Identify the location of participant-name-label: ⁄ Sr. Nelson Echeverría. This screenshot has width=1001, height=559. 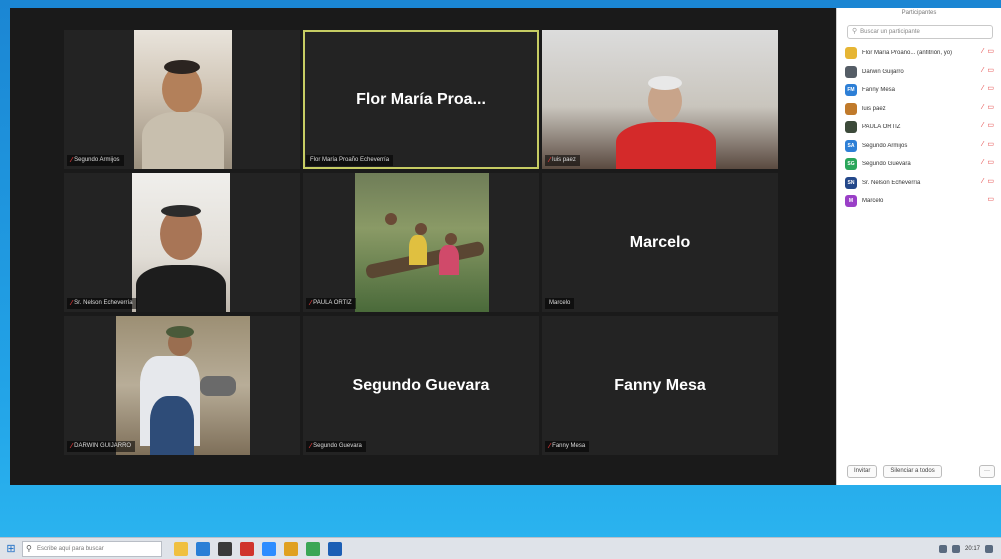
(102, 303).